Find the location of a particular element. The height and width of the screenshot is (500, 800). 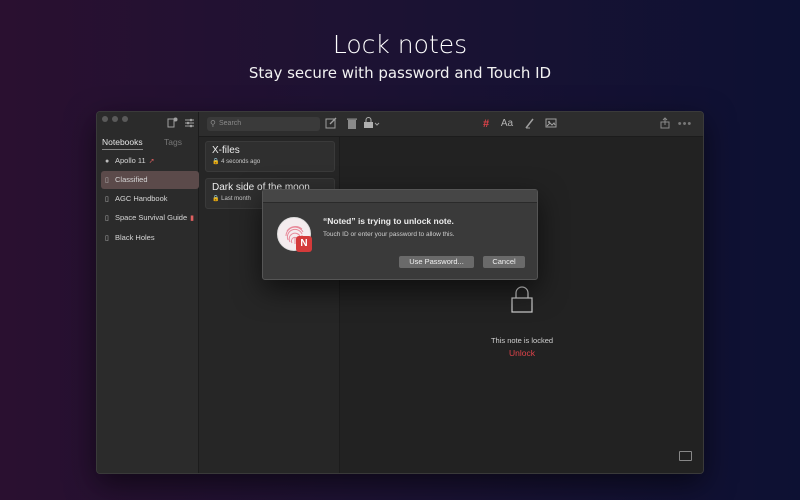

dialog-title: “Noted” is trying to unlock note. is located at coordinates (388, 221).